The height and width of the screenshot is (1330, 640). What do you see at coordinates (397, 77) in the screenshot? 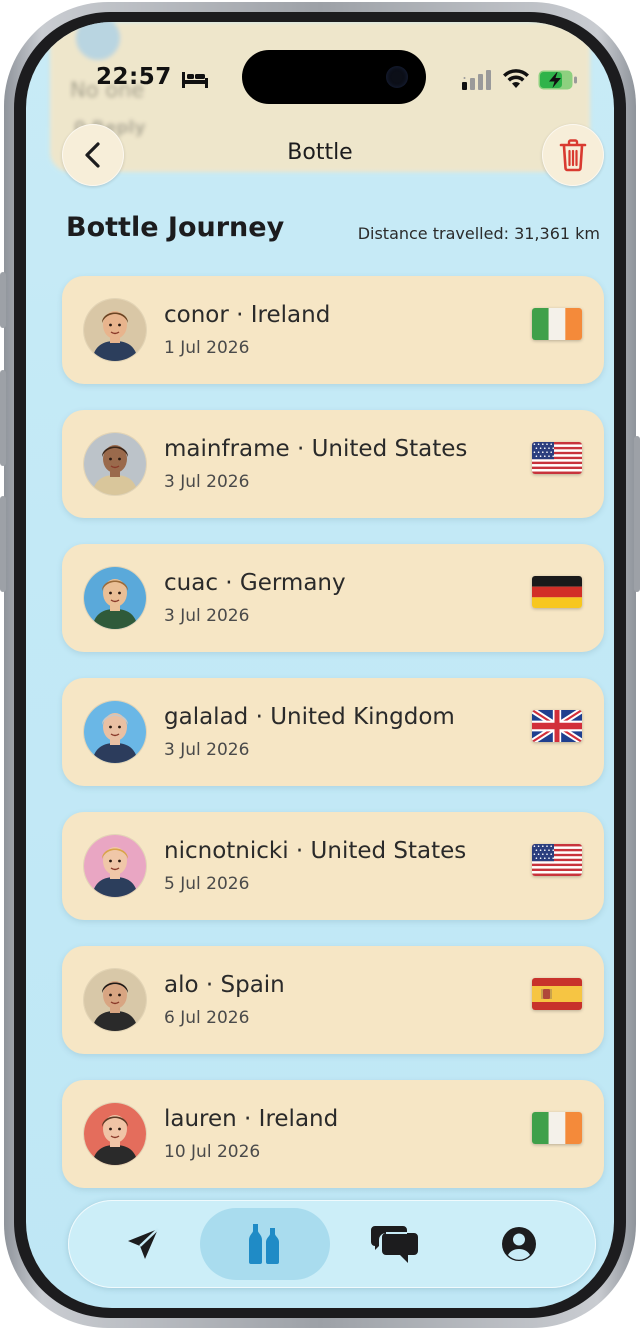
I see `camera-icon` at bounding box center [397, 77].